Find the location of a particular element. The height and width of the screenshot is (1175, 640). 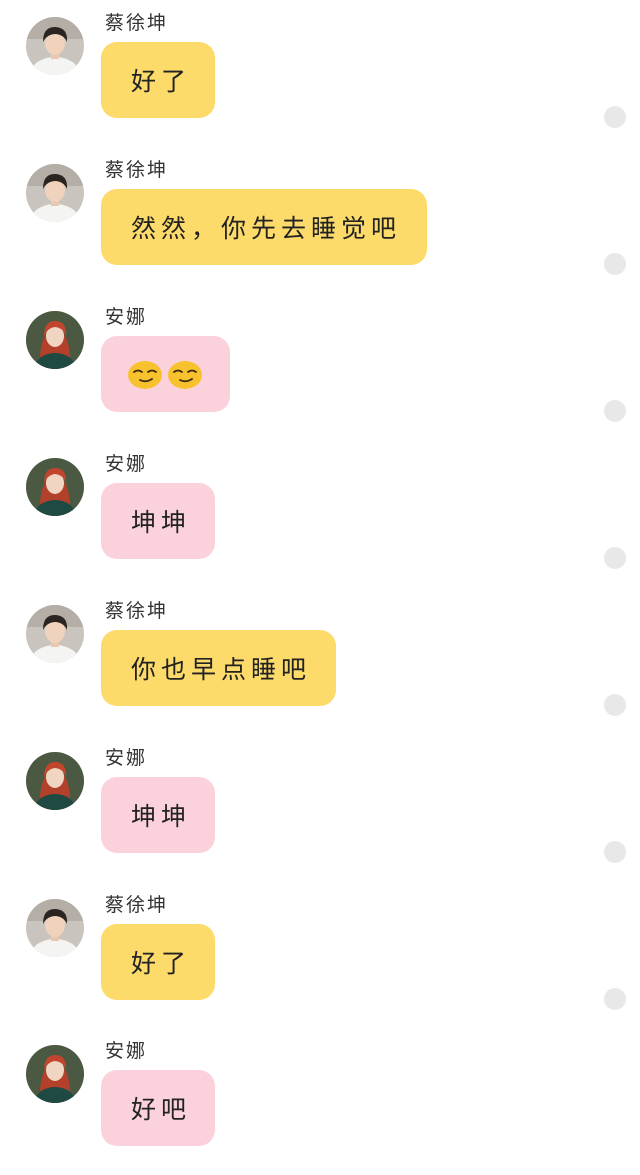

message-bubble: 然然，你先去睡觉吧 is located at coordinates (264, 227).